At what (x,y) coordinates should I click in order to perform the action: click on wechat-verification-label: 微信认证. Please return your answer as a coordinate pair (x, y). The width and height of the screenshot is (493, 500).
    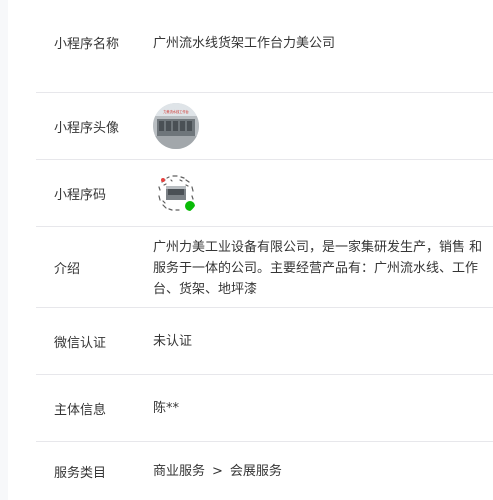
    Looking at the image, I should click on (80, 343).